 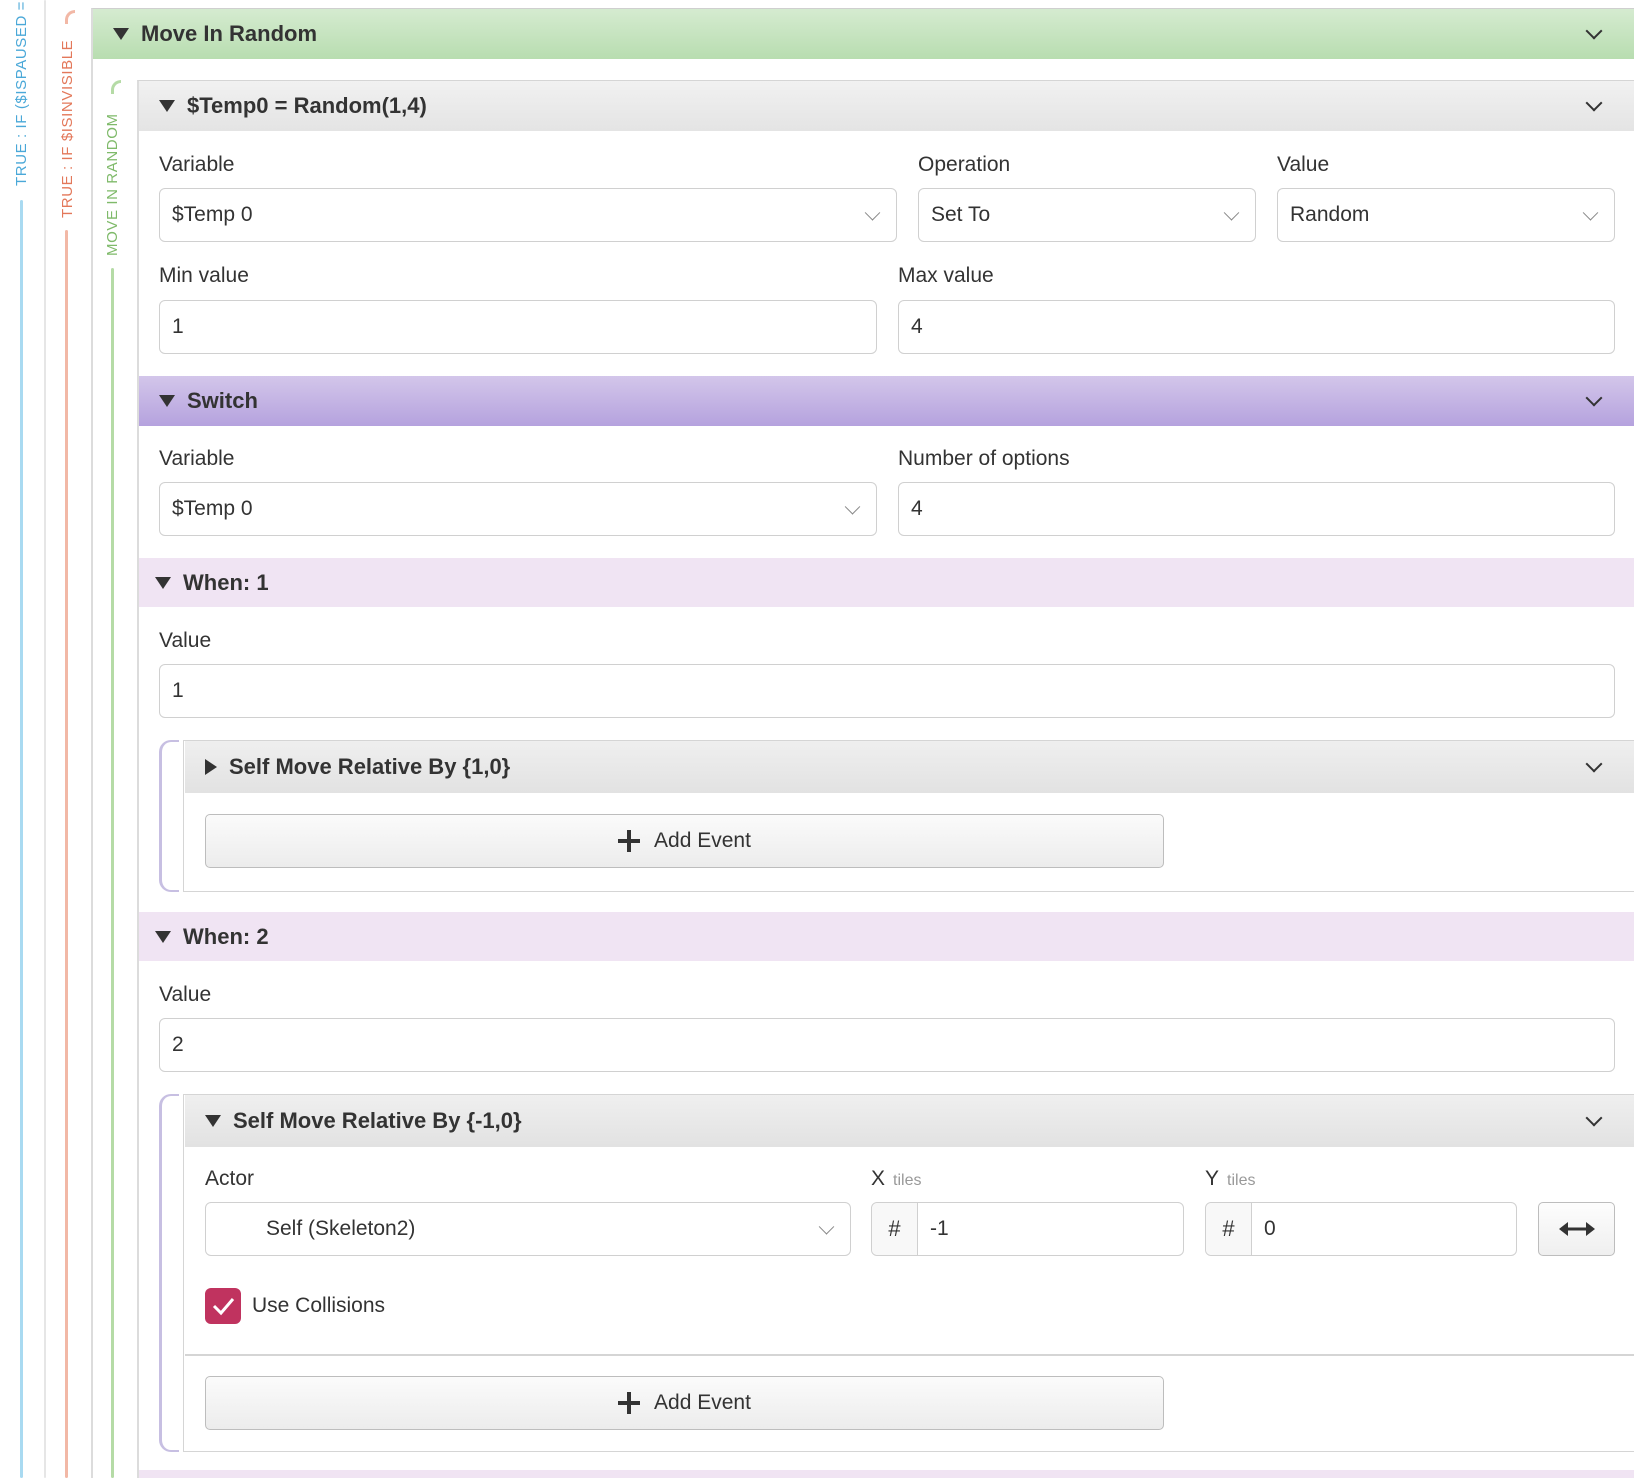 I want to click on temp-variable-value: $Temp 0, so click(x=212, y=214).